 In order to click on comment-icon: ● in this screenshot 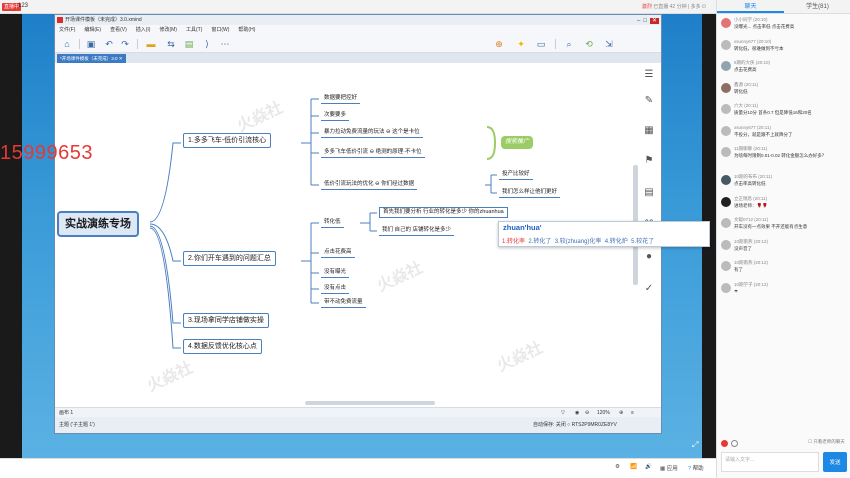, I will do `click(649, 257)`.